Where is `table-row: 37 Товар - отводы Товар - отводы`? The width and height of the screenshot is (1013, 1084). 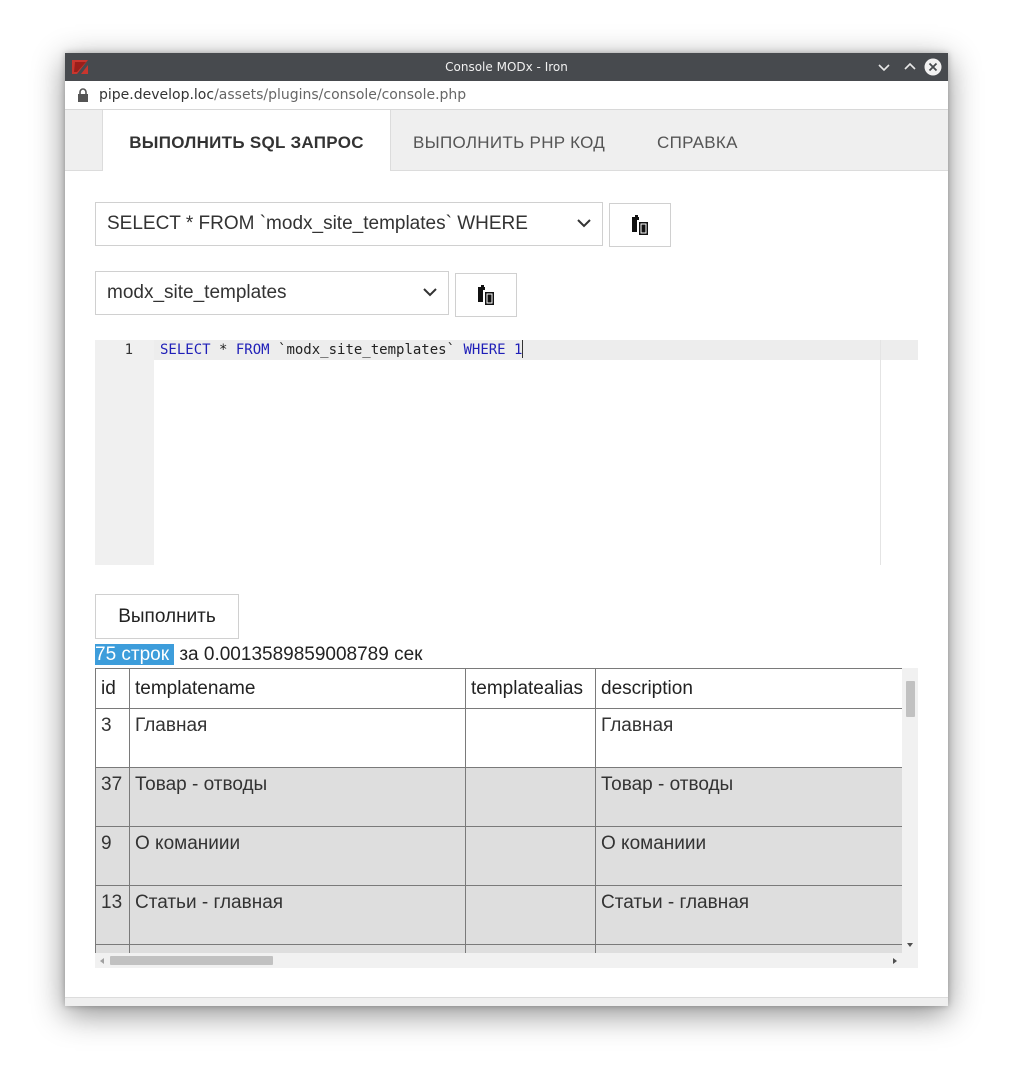 table-row: 37 Товар - отводы Товар - отводы is located at coordinates (503, 797).